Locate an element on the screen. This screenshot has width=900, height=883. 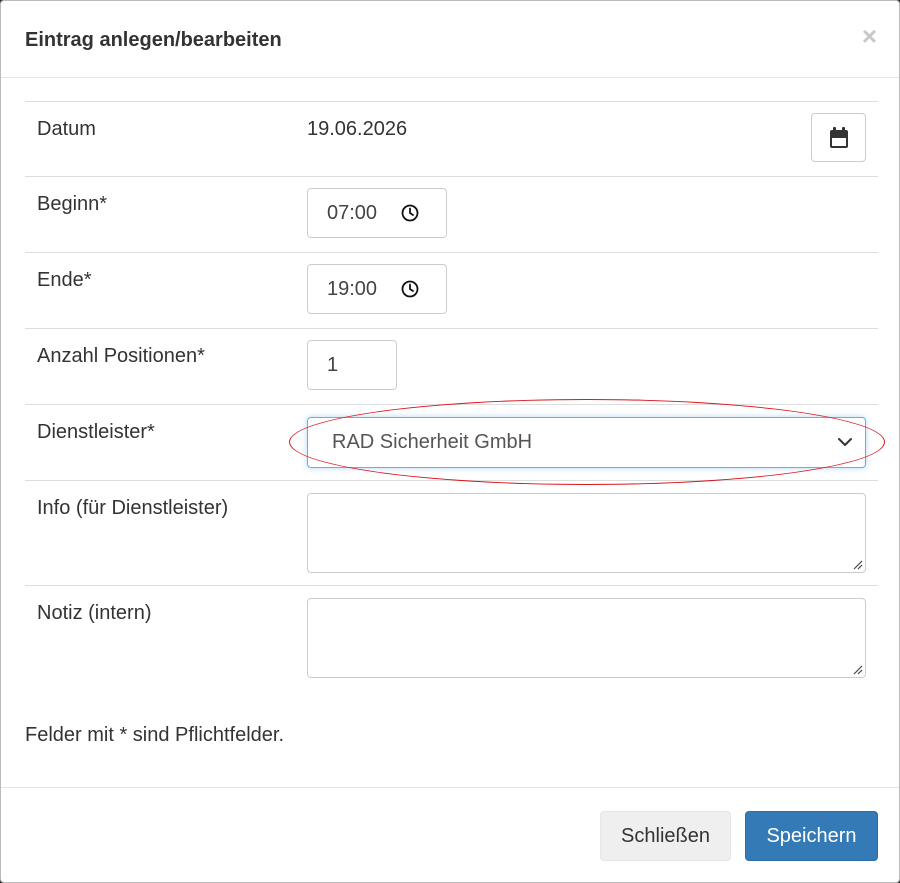
info-textarea is located at coordinates (586, 533).